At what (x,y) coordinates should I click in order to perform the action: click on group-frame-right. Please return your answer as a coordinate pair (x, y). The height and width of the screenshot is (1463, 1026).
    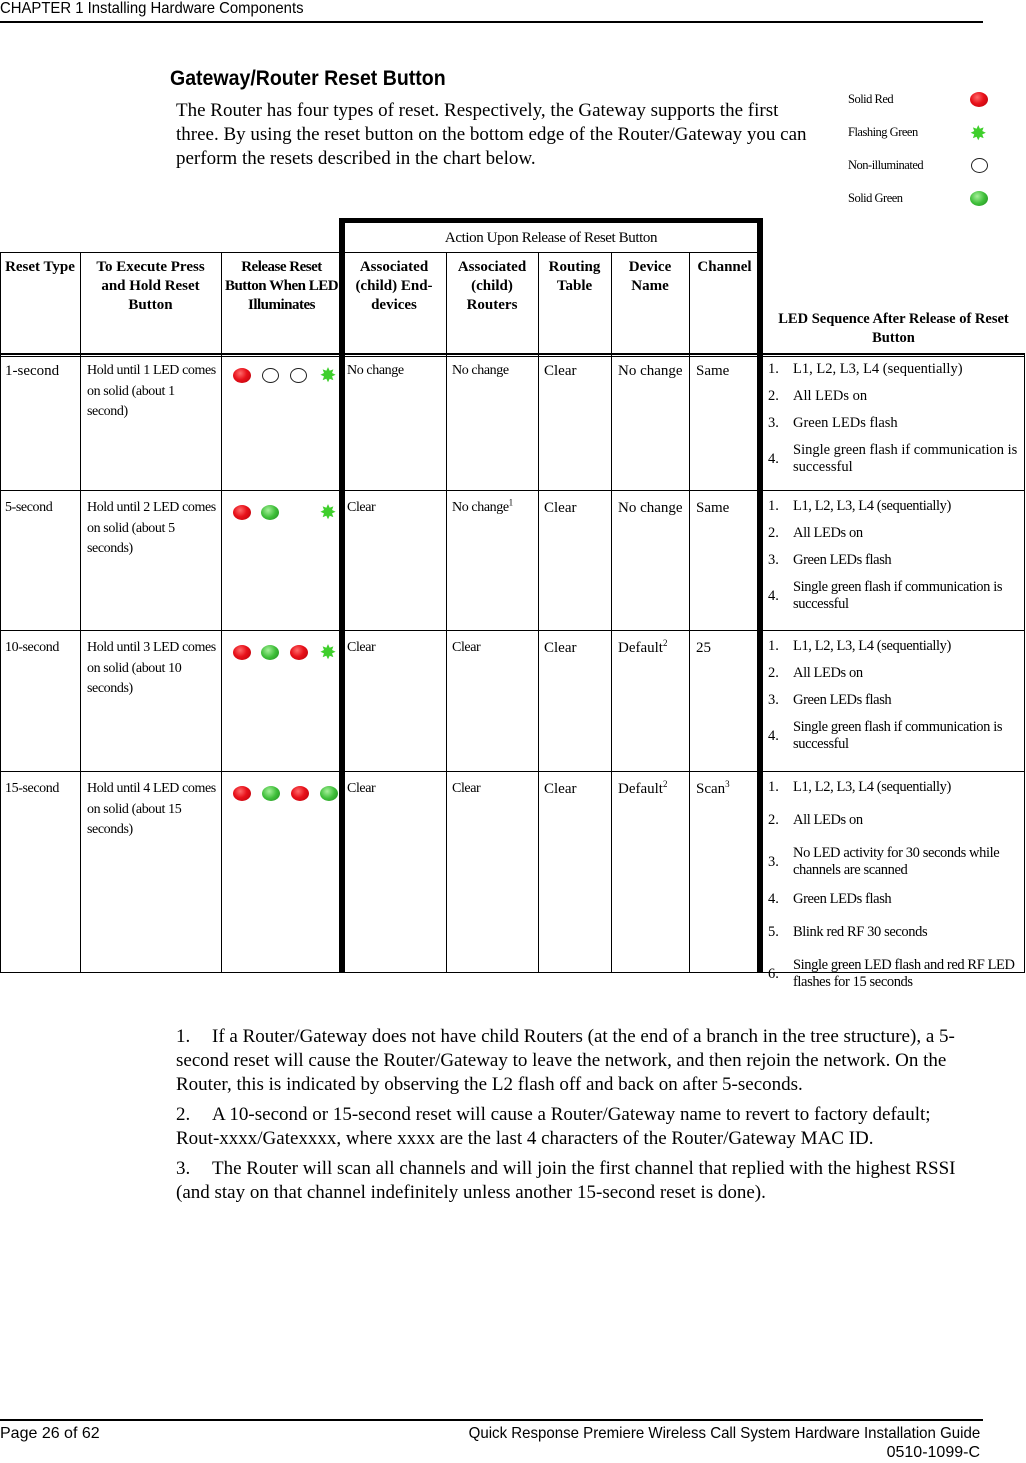
    Looking at the image, I should click on (760, 595).